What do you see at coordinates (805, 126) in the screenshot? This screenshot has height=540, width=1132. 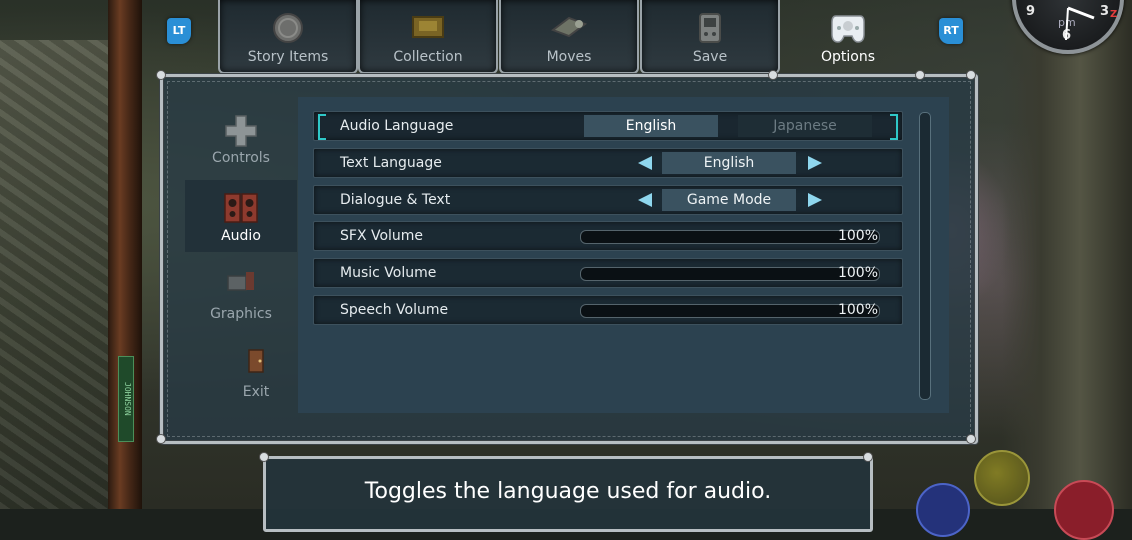 I see `audio-language-japanese-option: Japanese` at bounding box center [805, 126].